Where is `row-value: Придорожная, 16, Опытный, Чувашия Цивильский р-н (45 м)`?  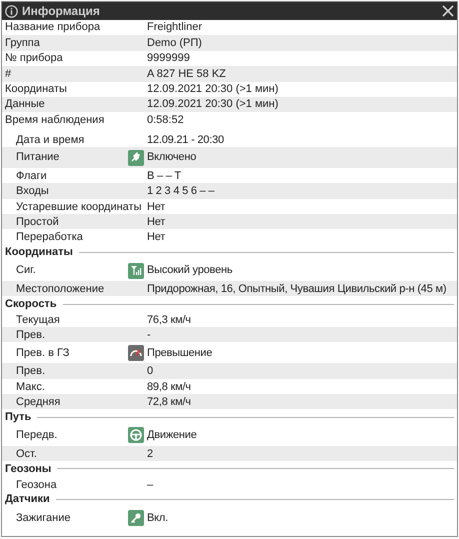 row-value: Придорожная, 16, Опытный, Чувашия Цивильский р-н (45 м) is located at coordinates (296, 290).